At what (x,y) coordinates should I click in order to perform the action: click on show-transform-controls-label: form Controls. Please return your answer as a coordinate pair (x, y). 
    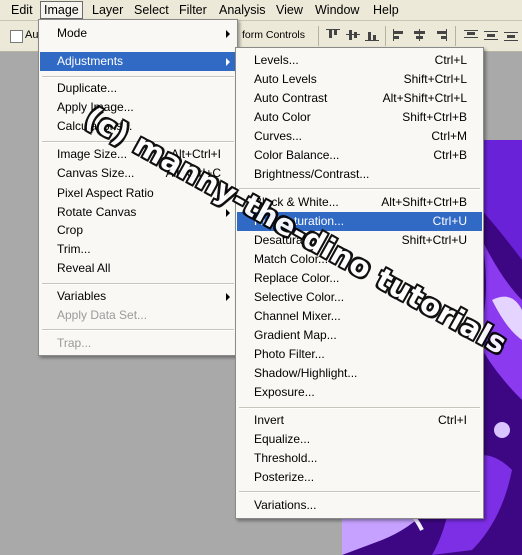
    Looking at the image, I should click on (274, 35).